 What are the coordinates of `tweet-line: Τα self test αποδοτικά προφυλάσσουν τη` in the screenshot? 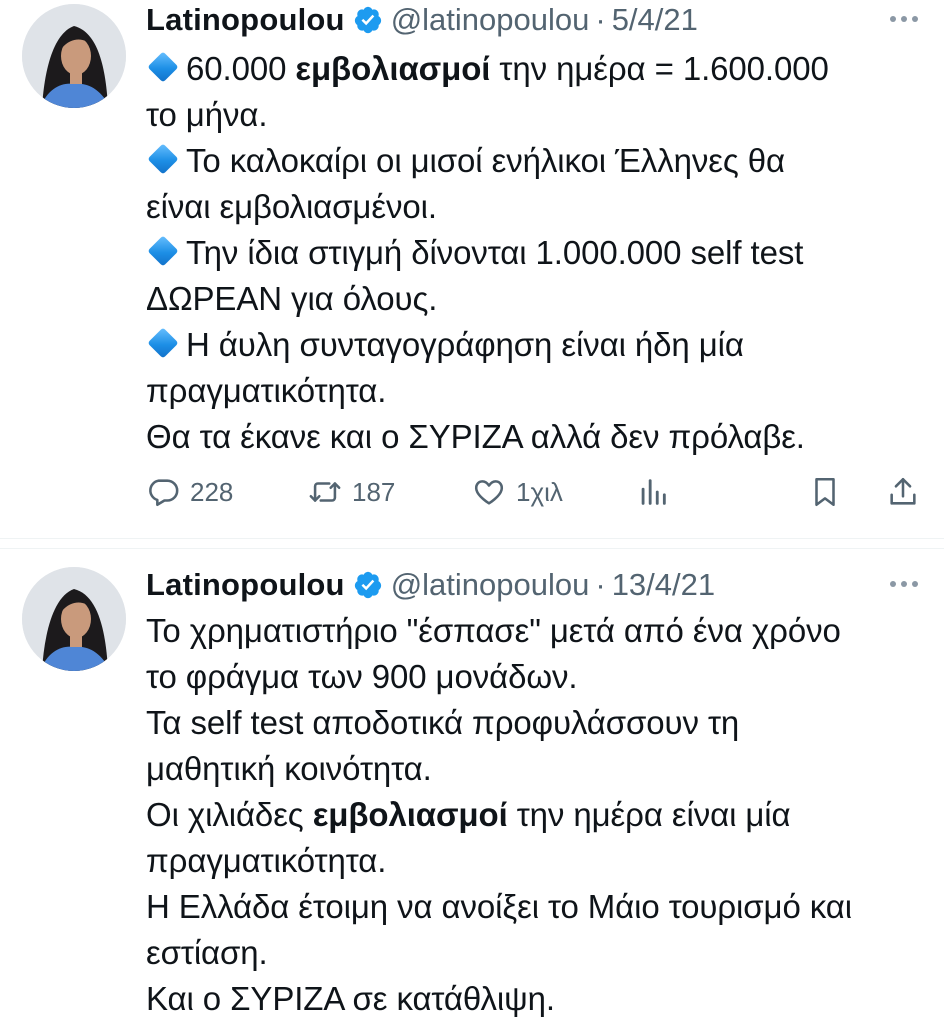 It's located at (443, 722).